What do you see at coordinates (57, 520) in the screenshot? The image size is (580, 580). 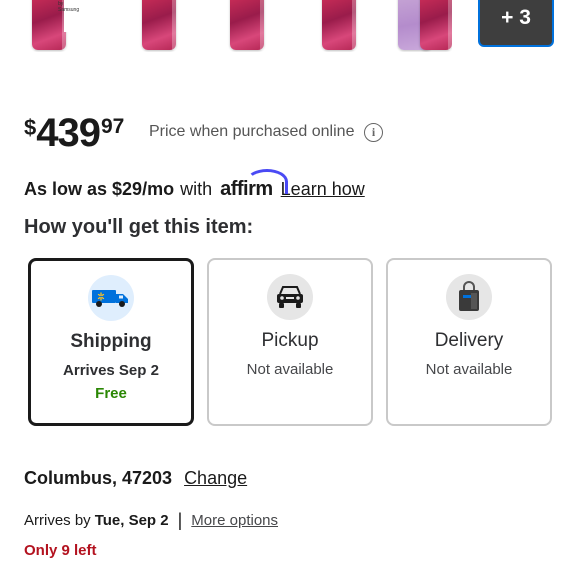 I see `arrives-by-label: Arrives by` at bounding box center [57, 520].